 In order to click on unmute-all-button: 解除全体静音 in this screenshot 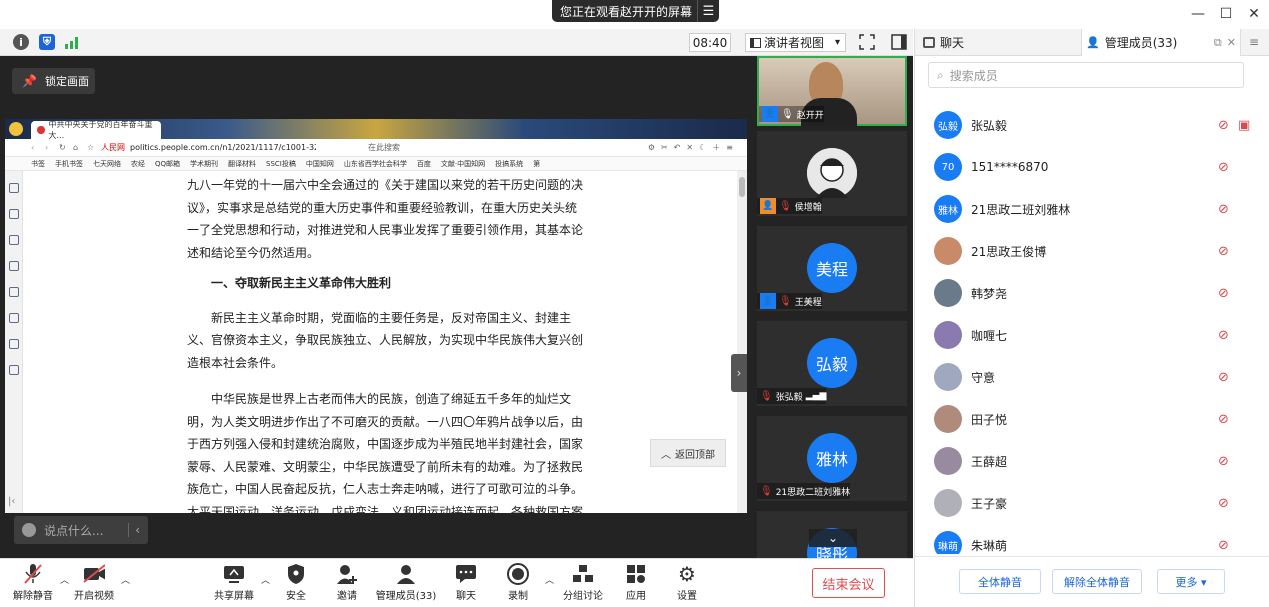, I will do `click(1097, 581)`.